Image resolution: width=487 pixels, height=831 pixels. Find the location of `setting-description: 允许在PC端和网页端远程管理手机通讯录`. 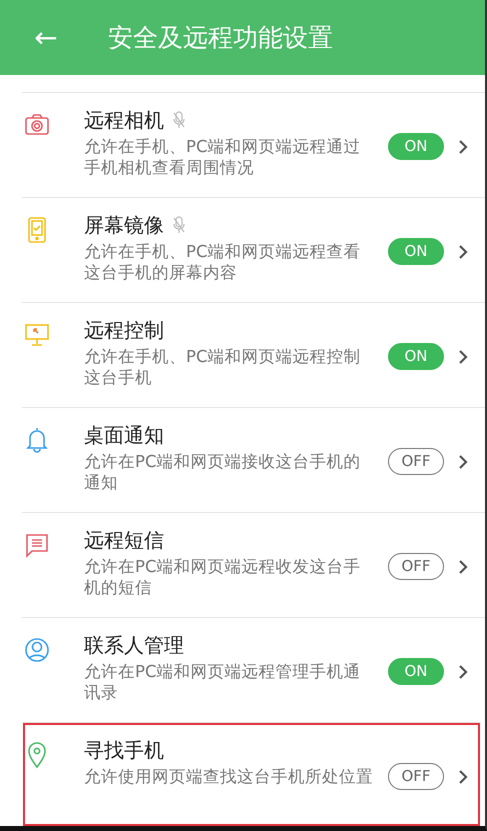

setting-description: 允许在PC端和网页端远程管理手机通讯录 is located at coordinates (223, 682).